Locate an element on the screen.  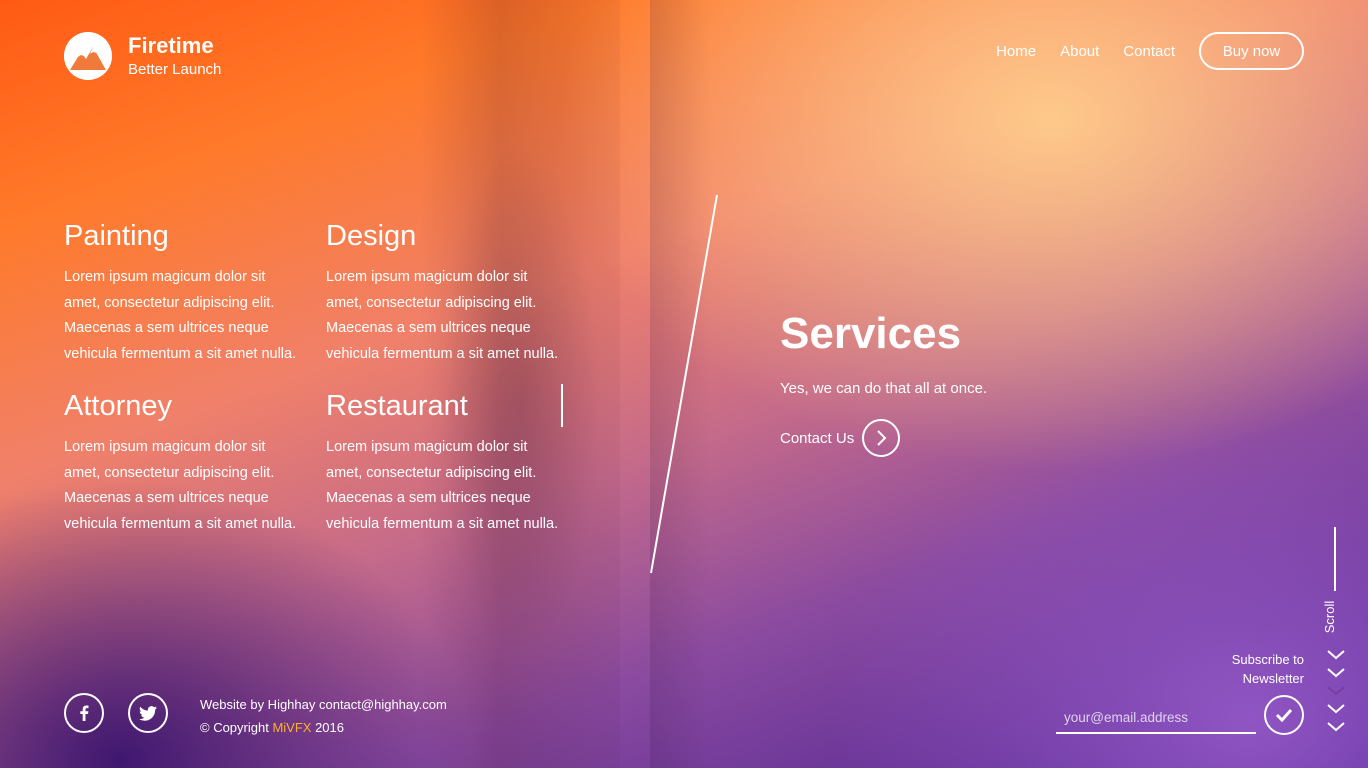
contact-us-link: Contact Us is located at coordinates (883, 438).